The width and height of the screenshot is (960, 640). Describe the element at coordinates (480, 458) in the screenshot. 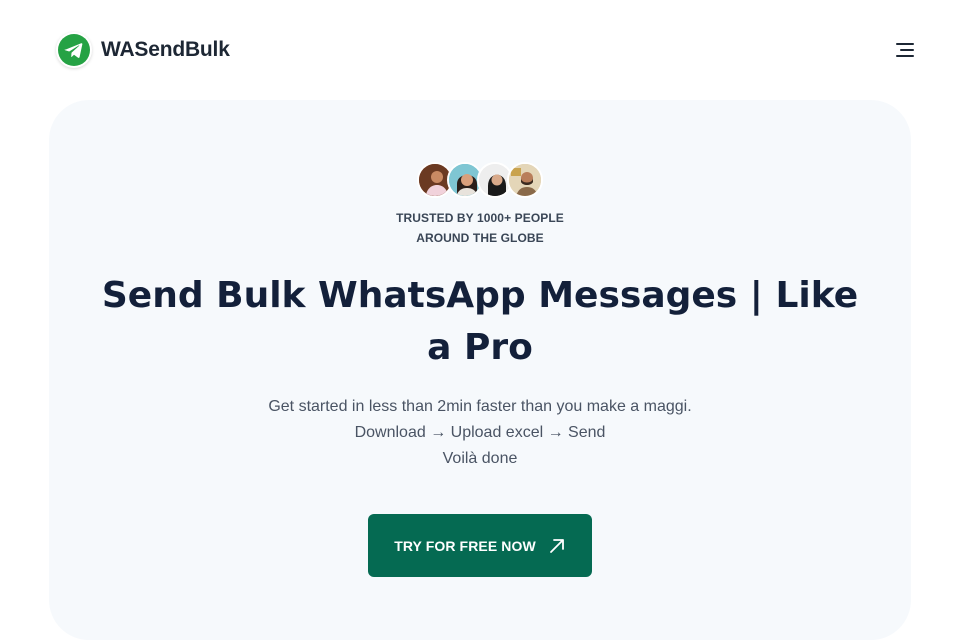

I see `hero-subtext-line-3: Voilà done` at that location.